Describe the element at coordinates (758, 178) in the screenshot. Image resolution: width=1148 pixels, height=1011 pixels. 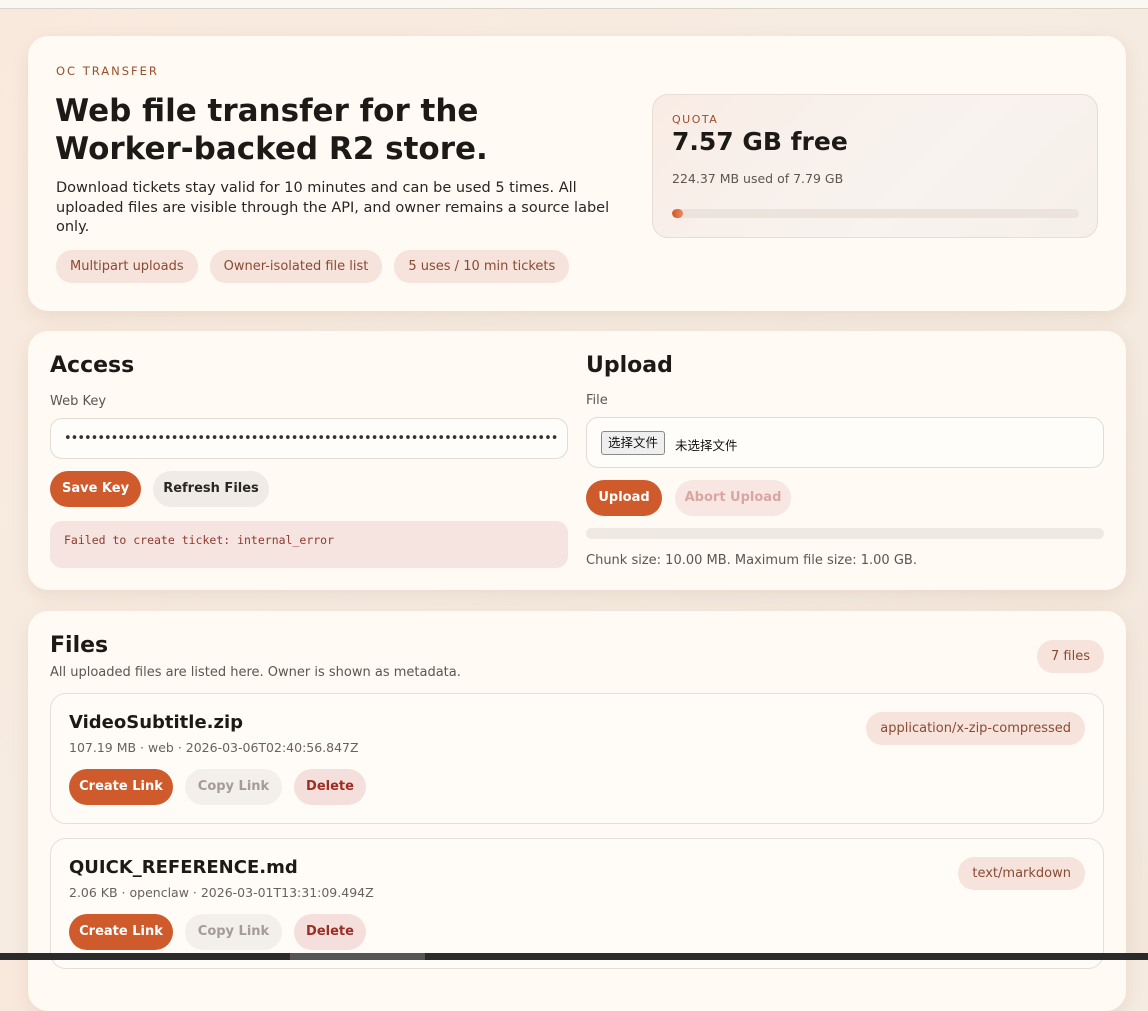
I see `quota-used: 224.37 MB used of 7.79 GB` at that location.